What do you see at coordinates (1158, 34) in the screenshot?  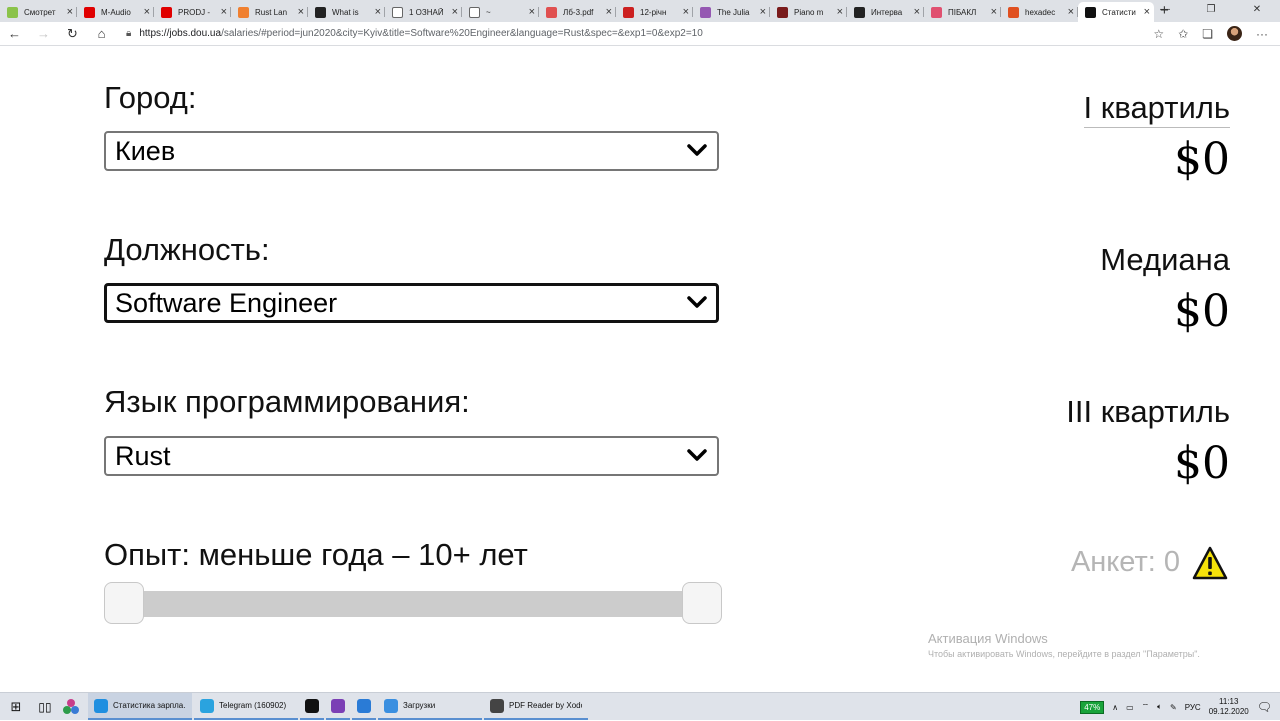 I see `favorite-star-icon: ☆` at bounding box center [1158, 34].